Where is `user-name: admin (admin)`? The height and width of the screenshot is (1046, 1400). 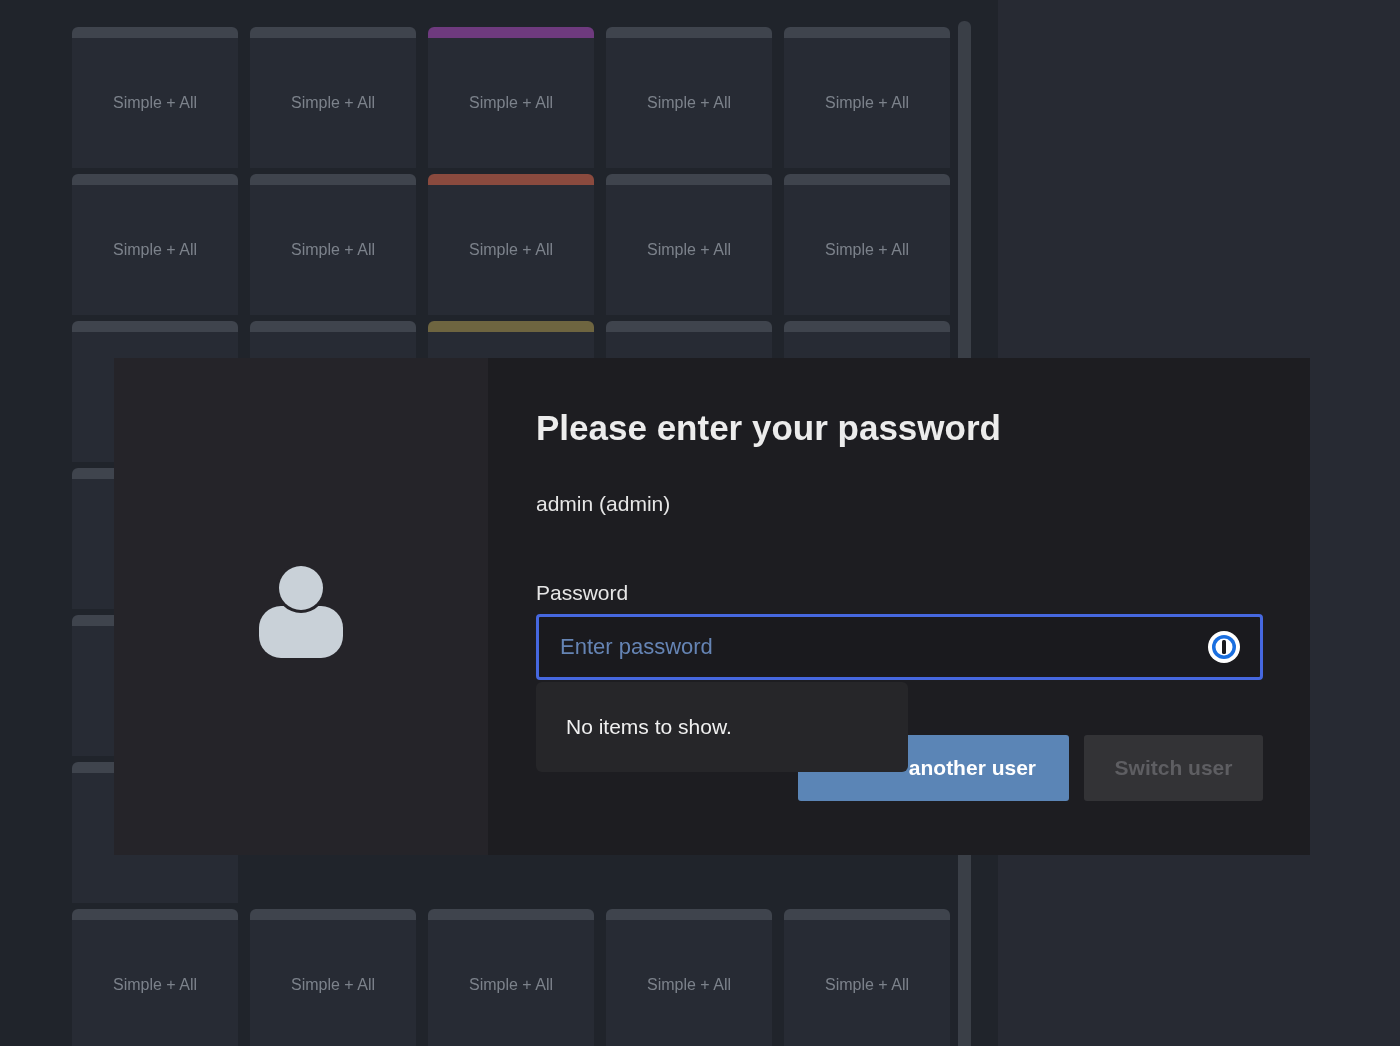
user-name: admin (admin) is located at coordinates (604, 504).